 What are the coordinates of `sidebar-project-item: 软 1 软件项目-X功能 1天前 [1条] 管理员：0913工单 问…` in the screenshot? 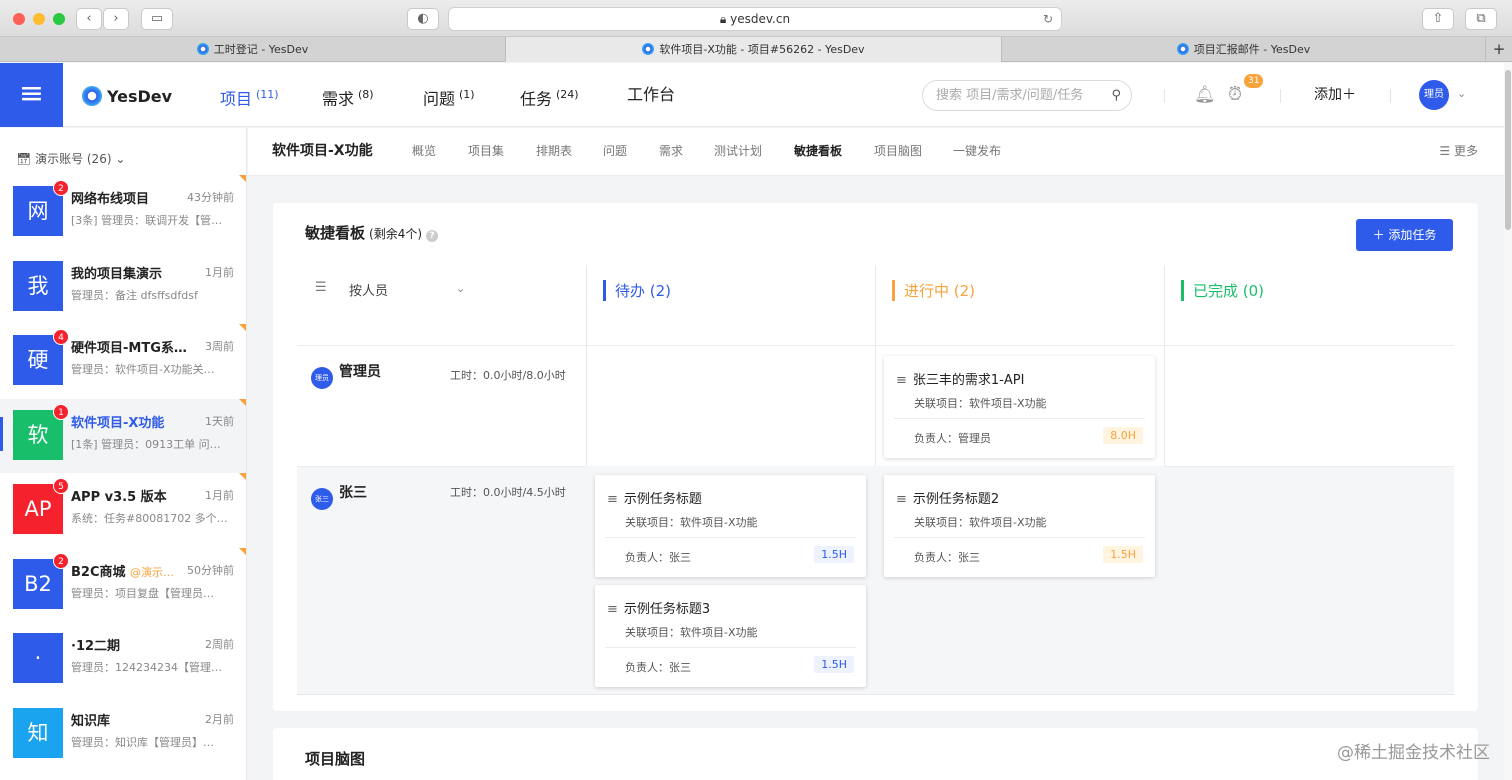 It's located at (123, 435).